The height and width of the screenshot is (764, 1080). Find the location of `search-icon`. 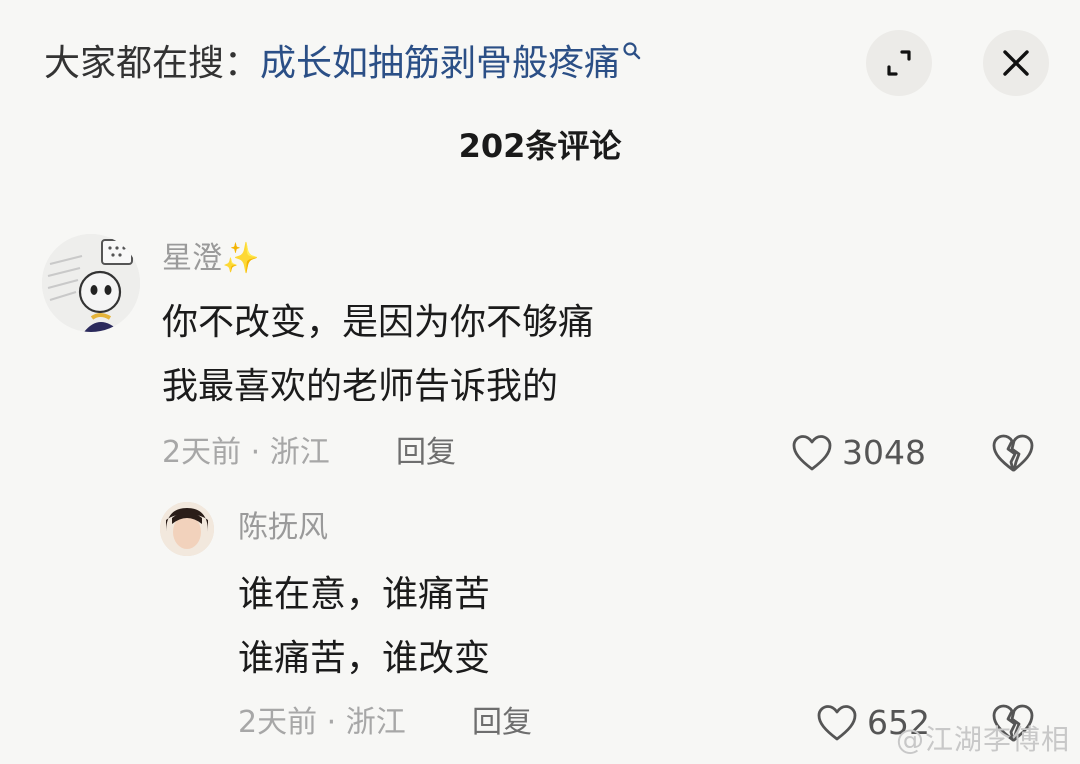

search-icon is located at coordinates (632, 42).